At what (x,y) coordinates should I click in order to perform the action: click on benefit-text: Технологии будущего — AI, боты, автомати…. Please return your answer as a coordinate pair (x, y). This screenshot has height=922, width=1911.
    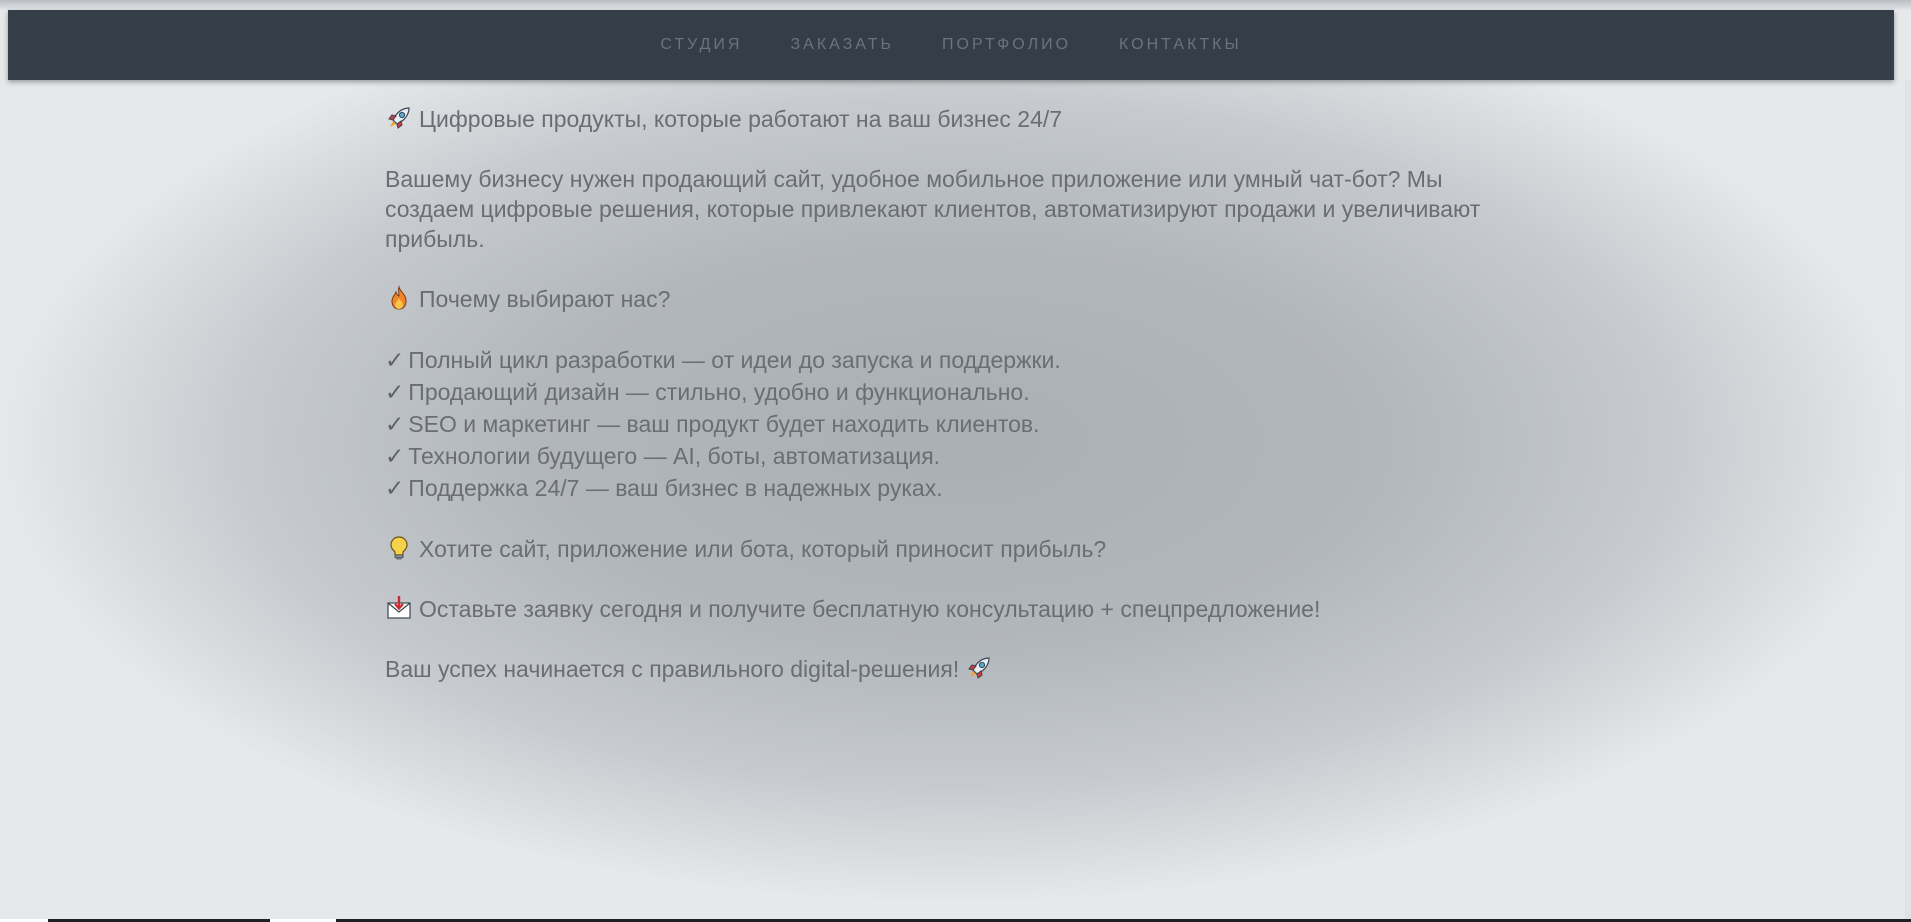
    Looking at the image, I should click on (674, 456).